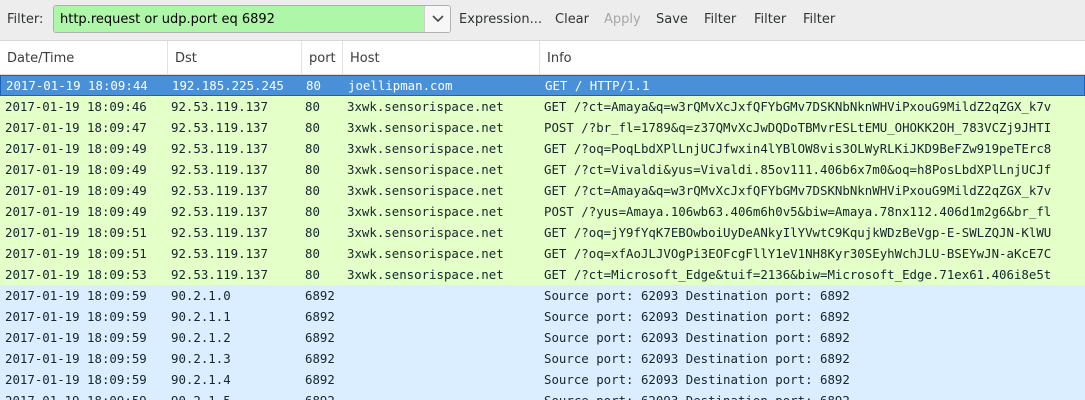 This screenshot has height=400, width=1085. I want to click on column-header-host: Host, so click(440, 57).